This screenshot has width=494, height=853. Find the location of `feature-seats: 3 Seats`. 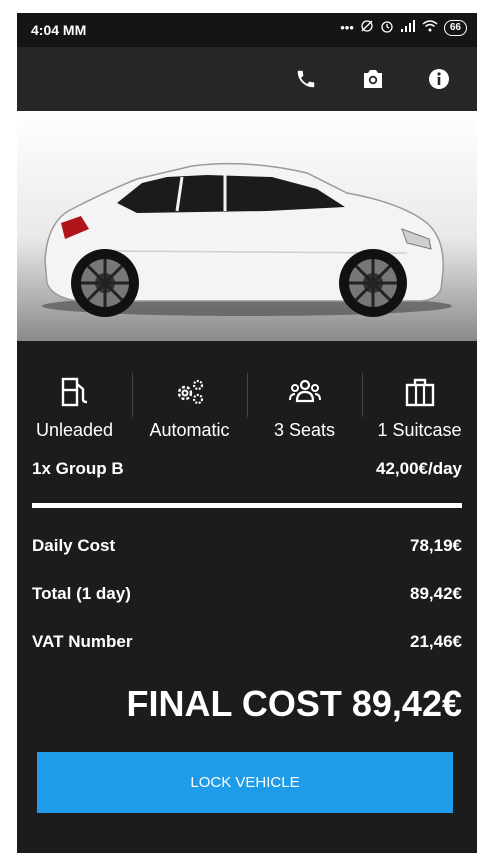

feature-seats: 3 Seats is located at coordinates (304, 410).